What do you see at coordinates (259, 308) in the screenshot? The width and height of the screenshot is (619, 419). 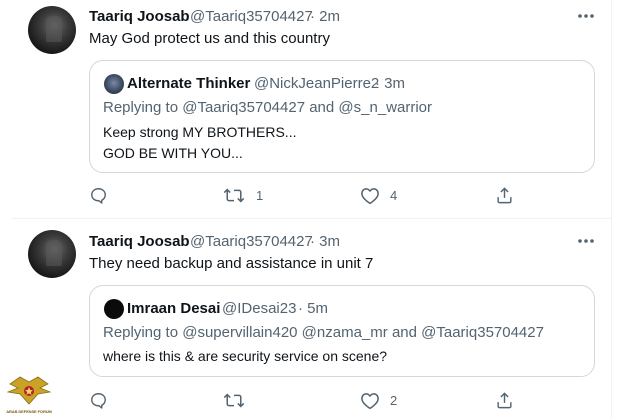 I see `quote-author-handle: @IDesai23` at bounding box center [259, 308].